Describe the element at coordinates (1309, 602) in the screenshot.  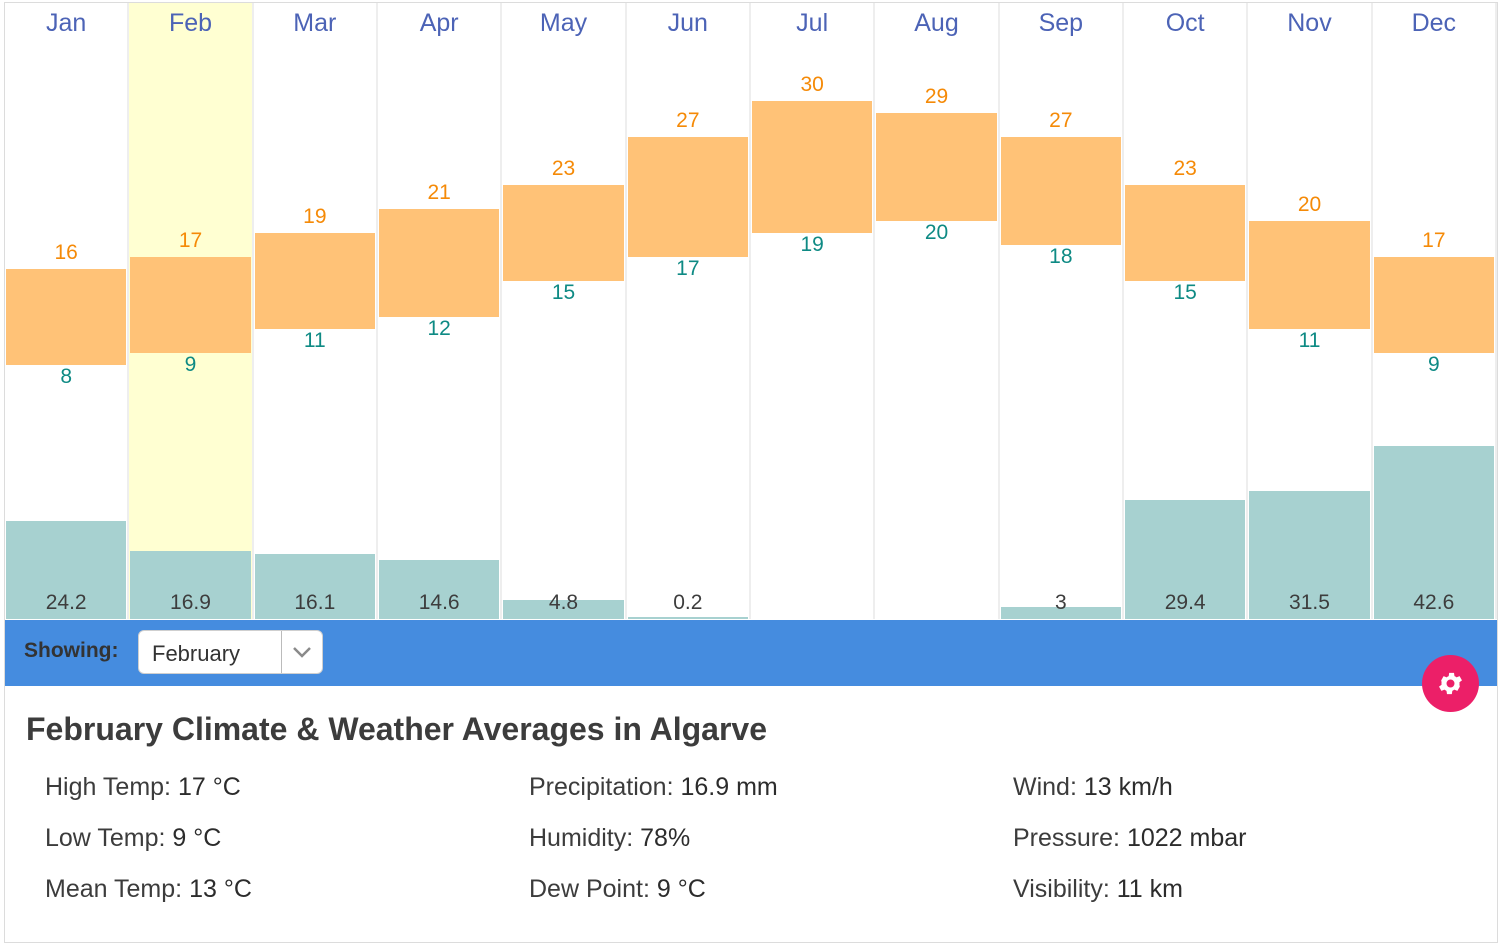
I see `precipitation-label: 31.5` at that location.